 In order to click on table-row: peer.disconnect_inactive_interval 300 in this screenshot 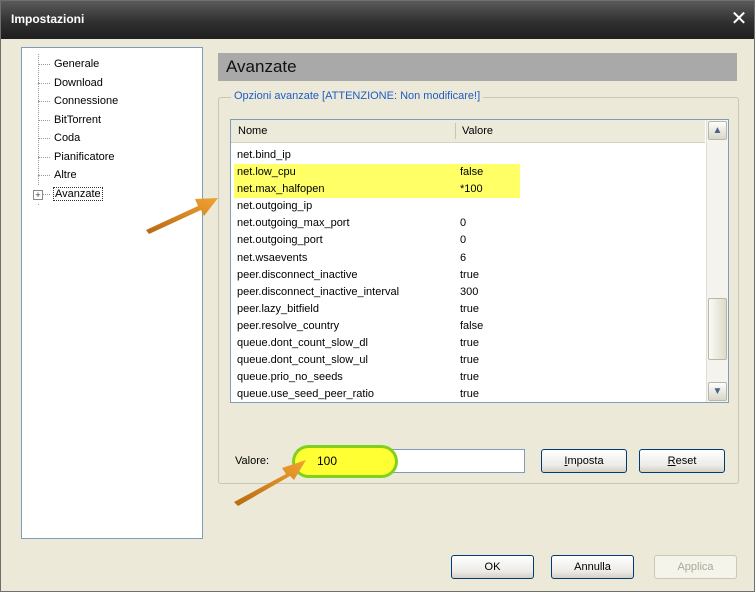, I will do `click(468, 292)`.